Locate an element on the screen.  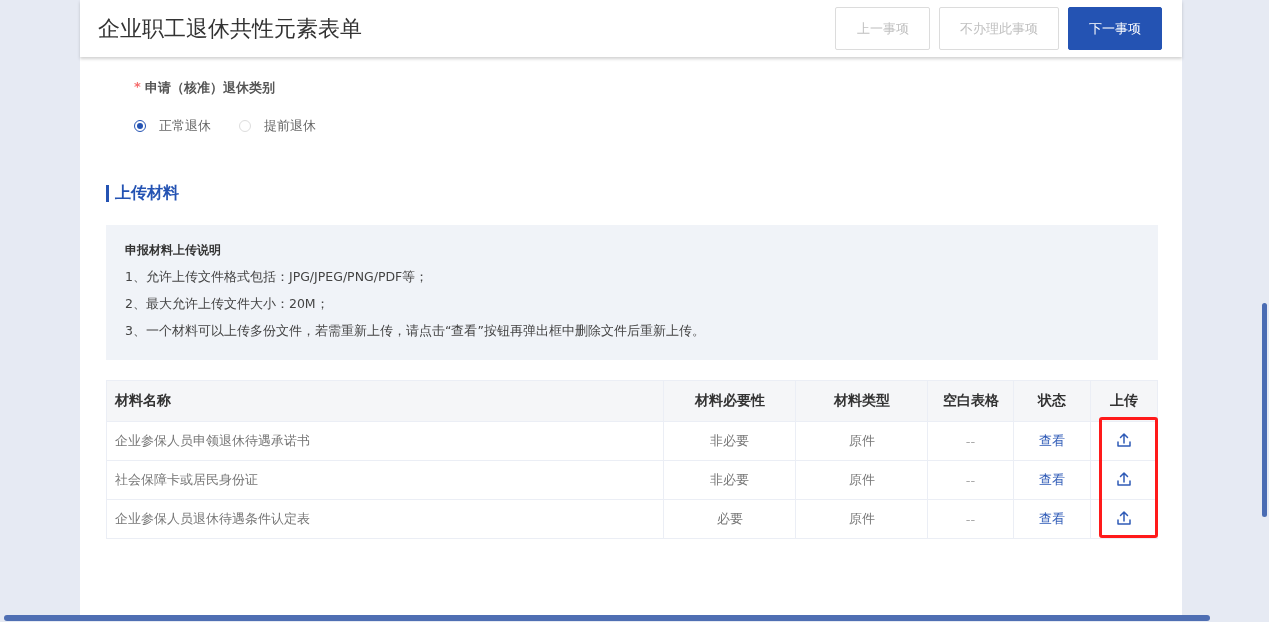
section-title: 上传材料 is located at coordinates (147, 193).